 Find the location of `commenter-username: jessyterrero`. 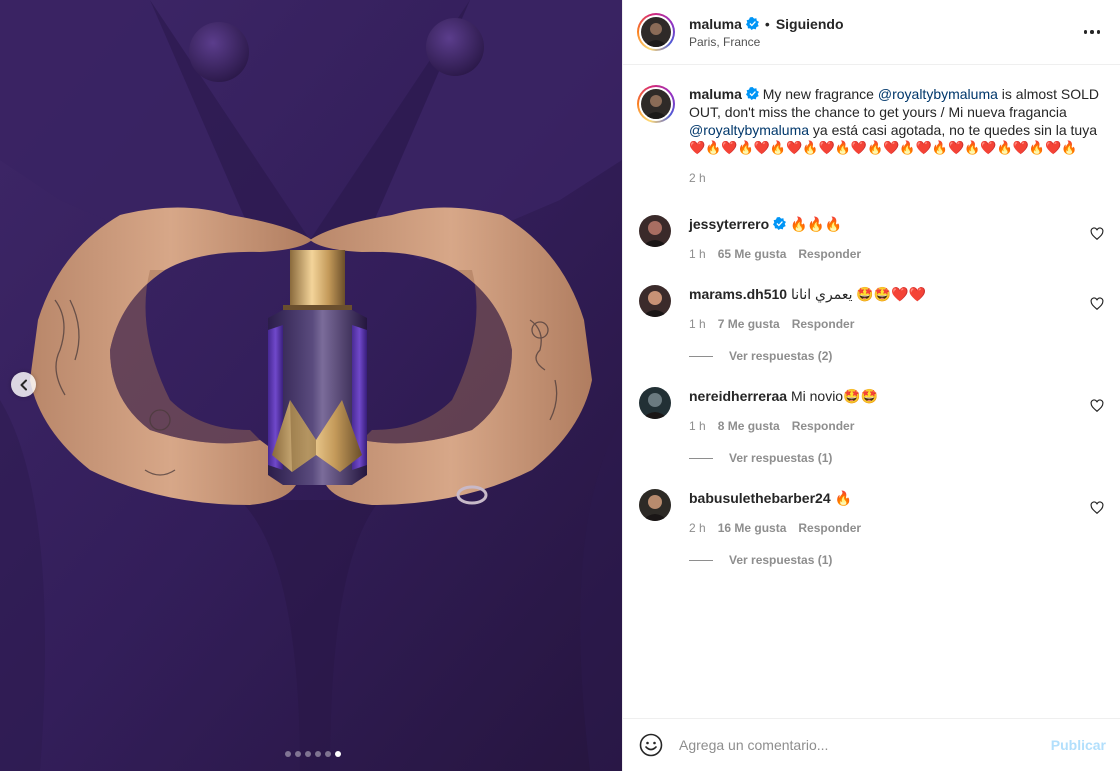

commenter-username: jessyterrero is located at coordinates (729, 224).